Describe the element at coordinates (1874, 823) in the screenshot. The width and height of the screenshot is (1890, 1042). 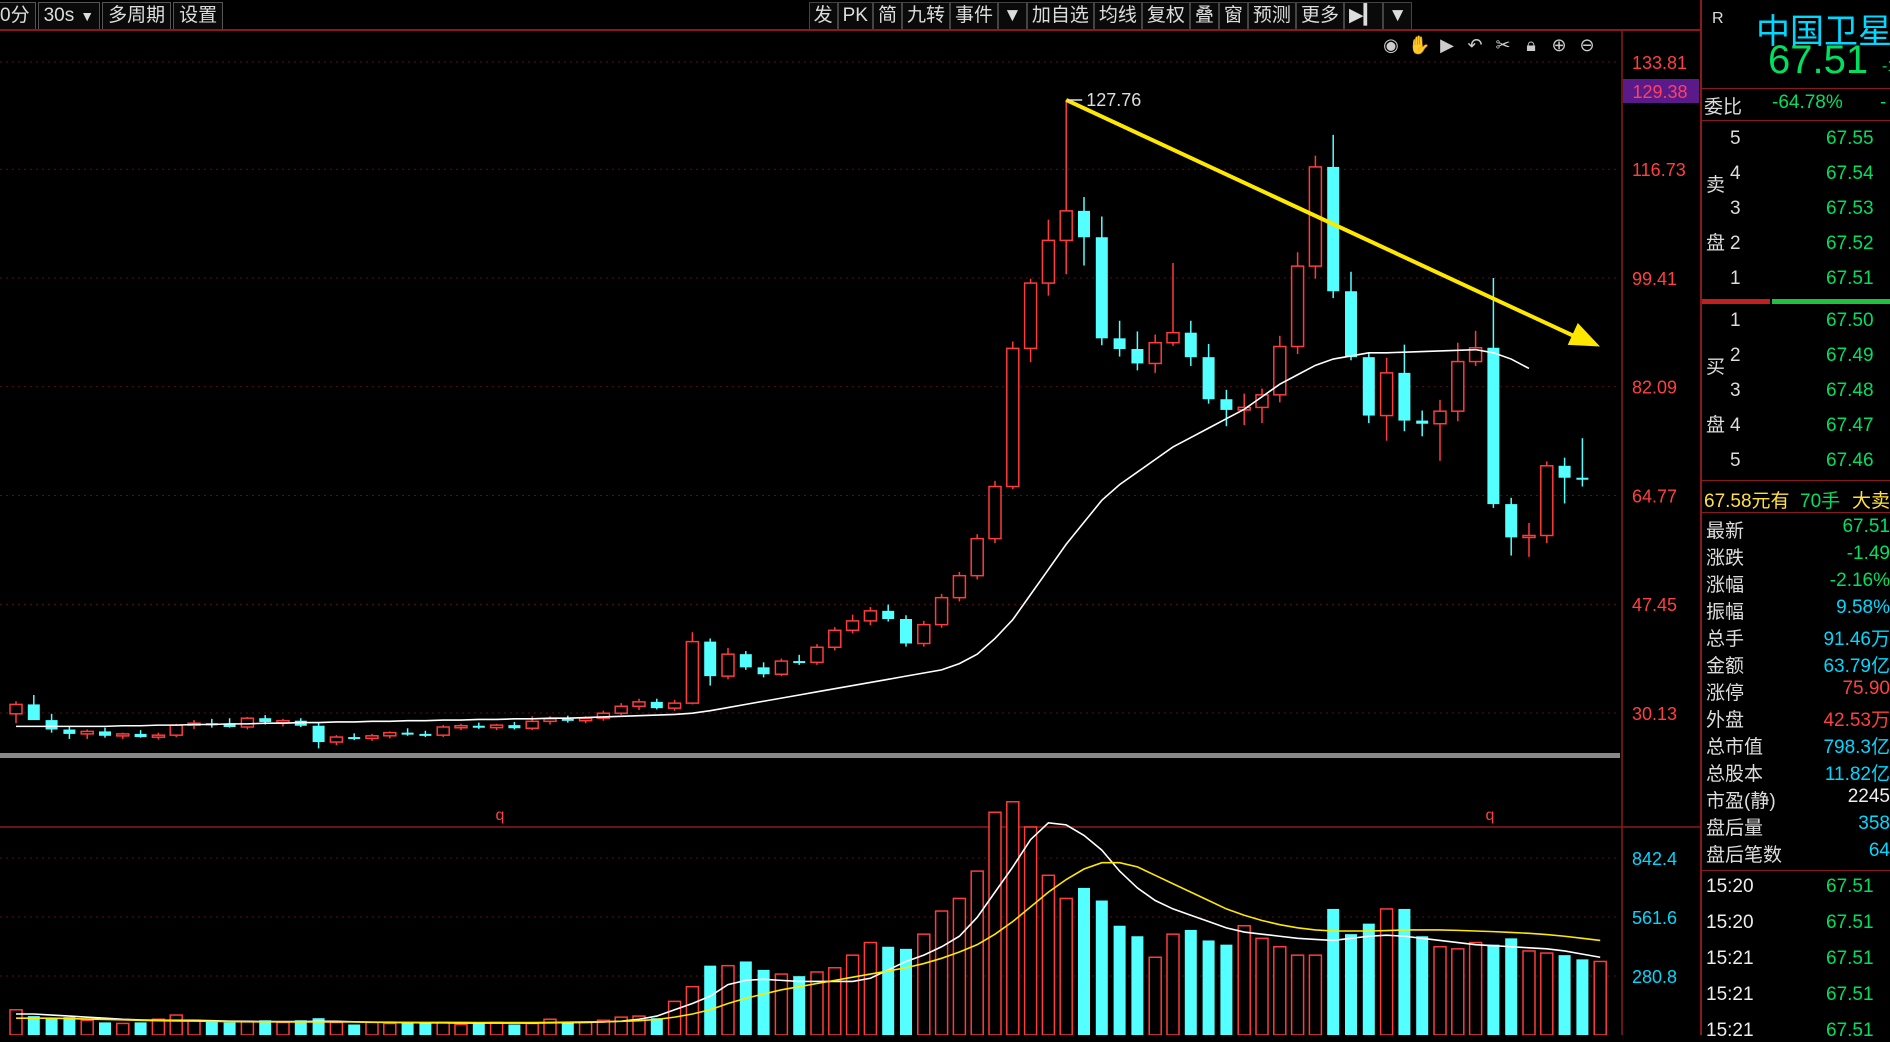
I see `stat-value: 358` at that location.